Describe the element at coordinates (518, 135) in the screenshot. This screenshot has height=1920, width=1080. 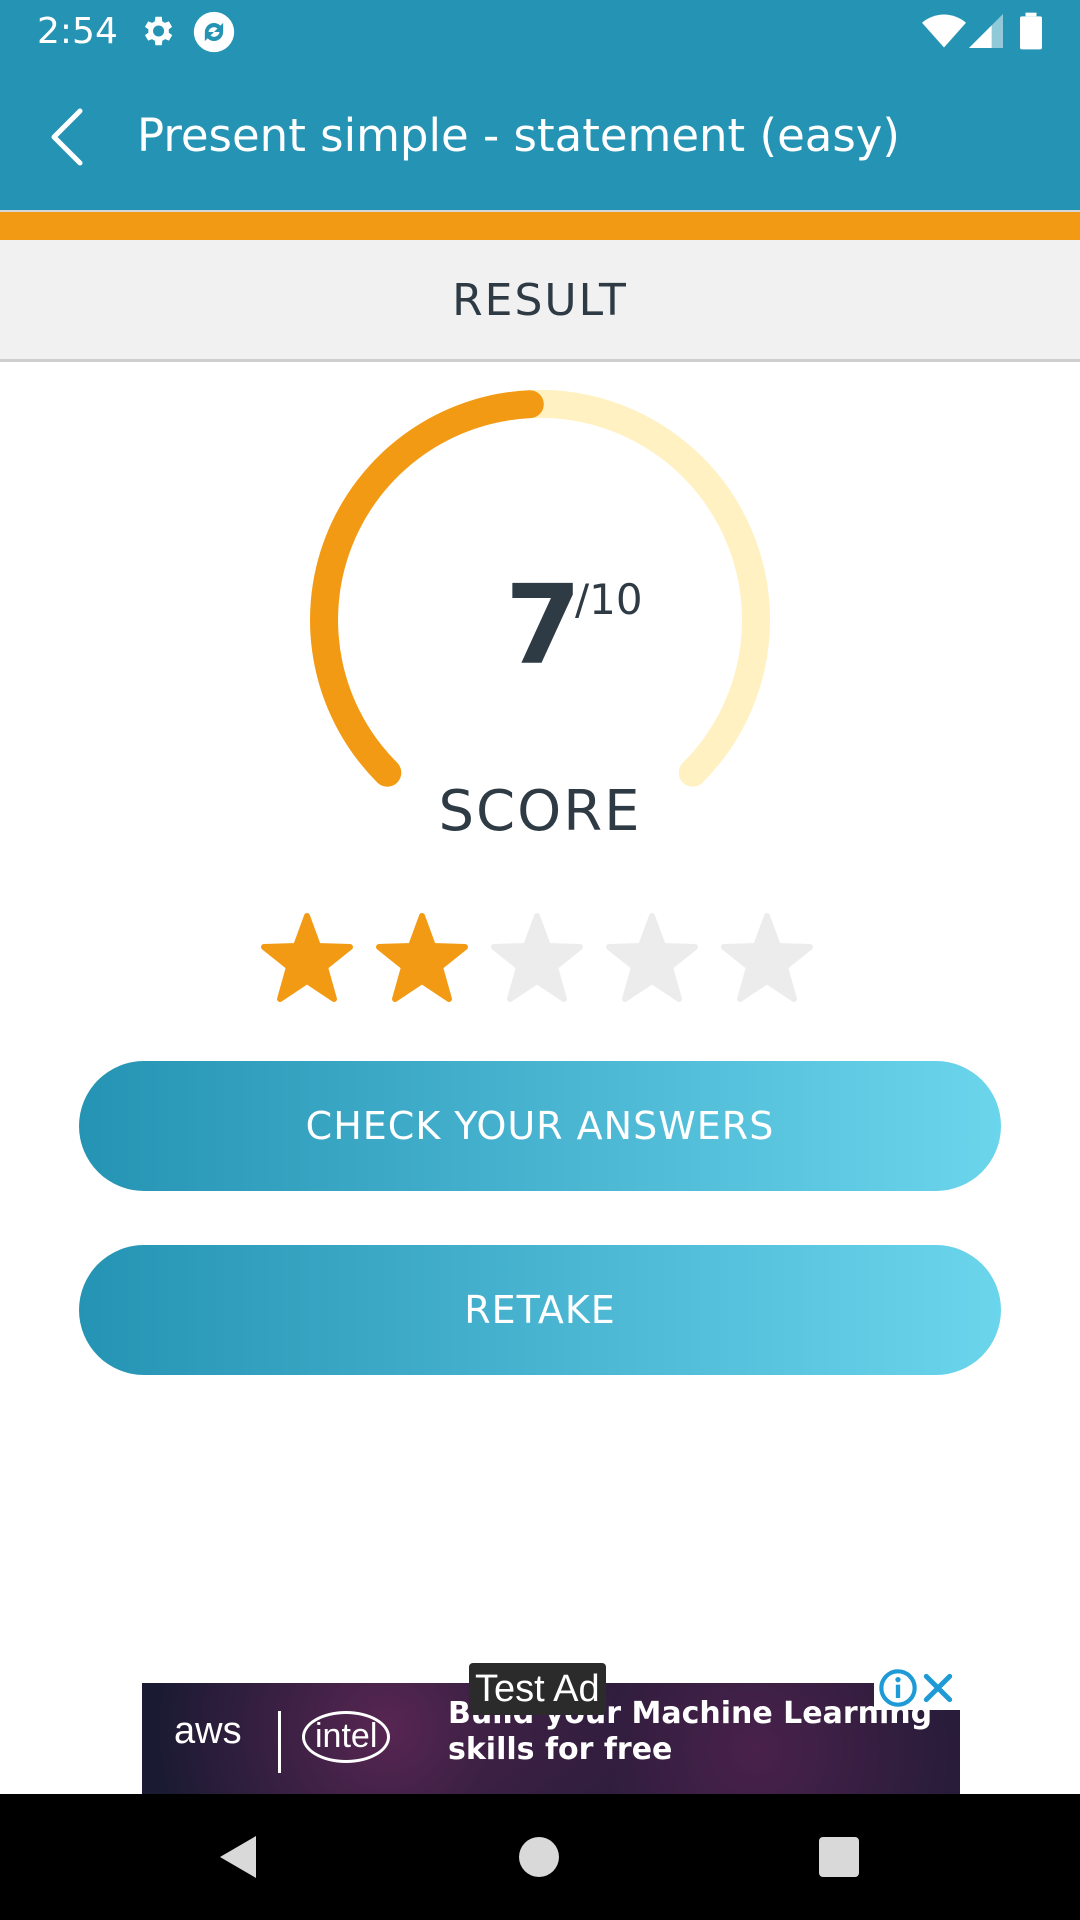
I see `page-title: Present simple - statement (easy)` at that location.